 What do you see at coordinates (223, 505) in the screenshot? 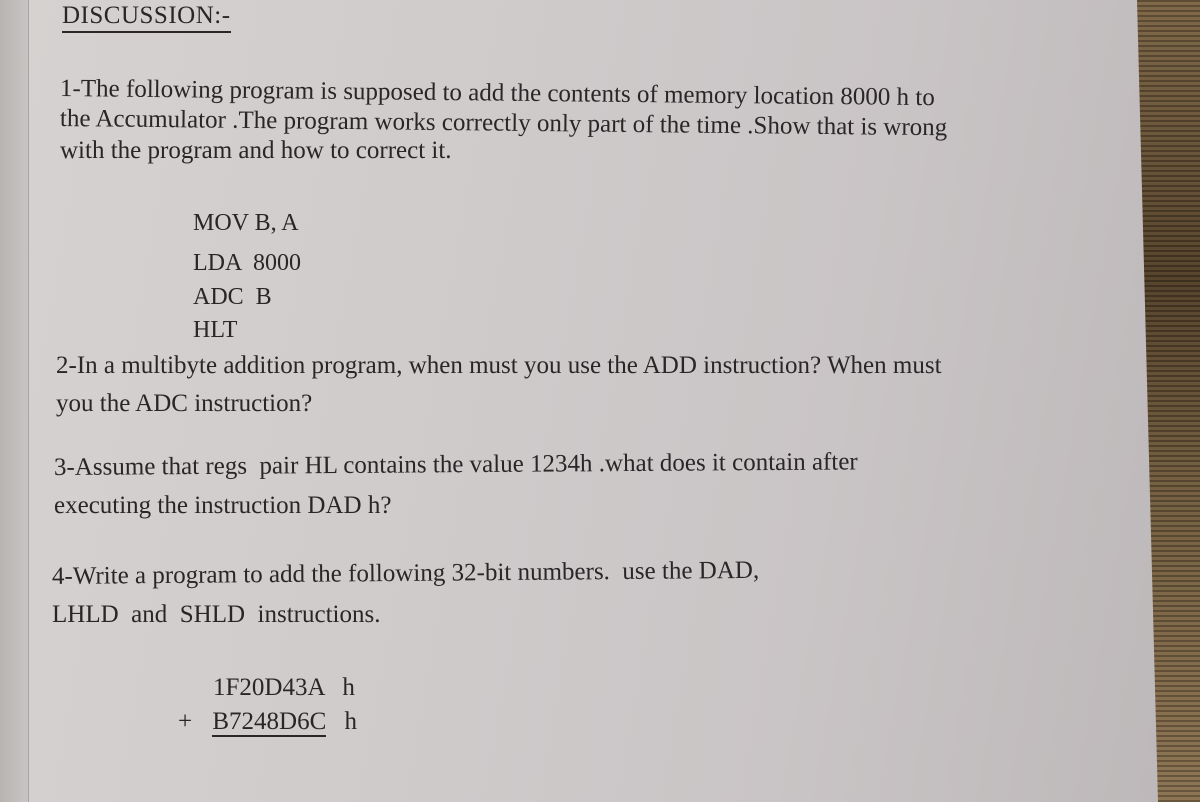
I see `question-3-line-2: executing the instruction DAD h?` at bounding box center [223, 505].